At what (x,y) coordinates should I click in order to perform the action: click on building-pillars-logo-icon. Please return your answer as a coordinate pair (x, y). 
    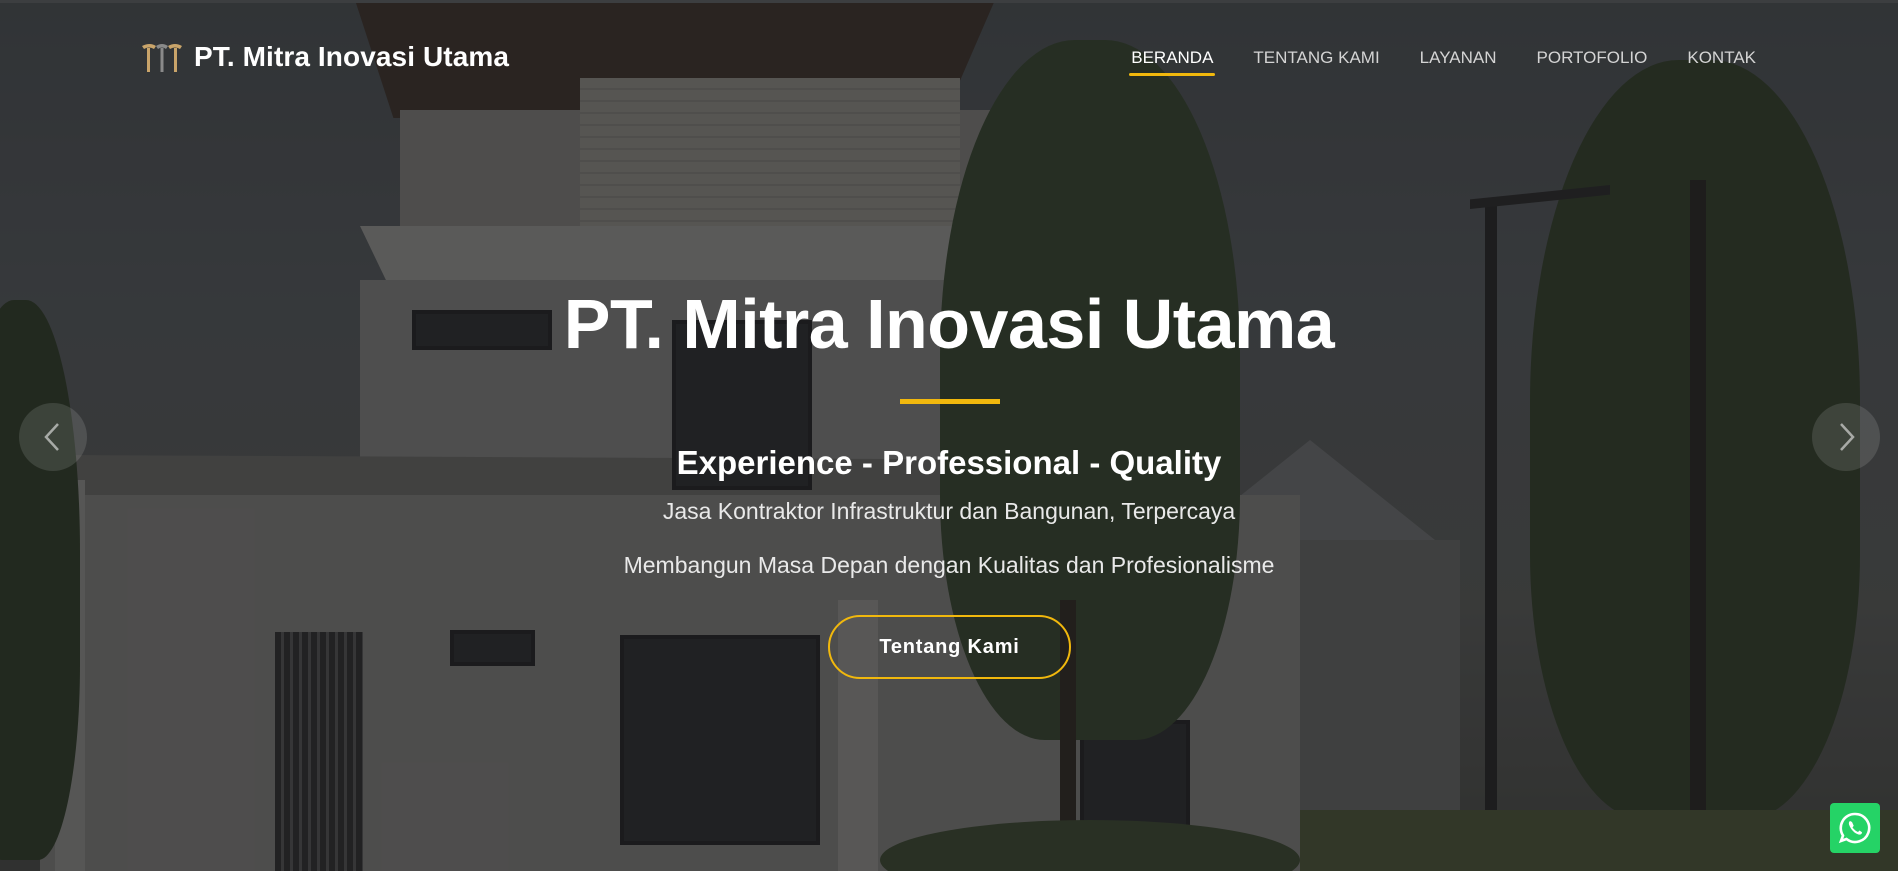
    Looking at the image, I should click on (162, 58).